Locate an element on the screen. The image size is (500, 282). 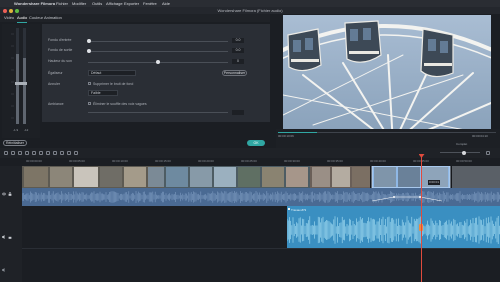
speed-icon is located at coordinates (41, 153).